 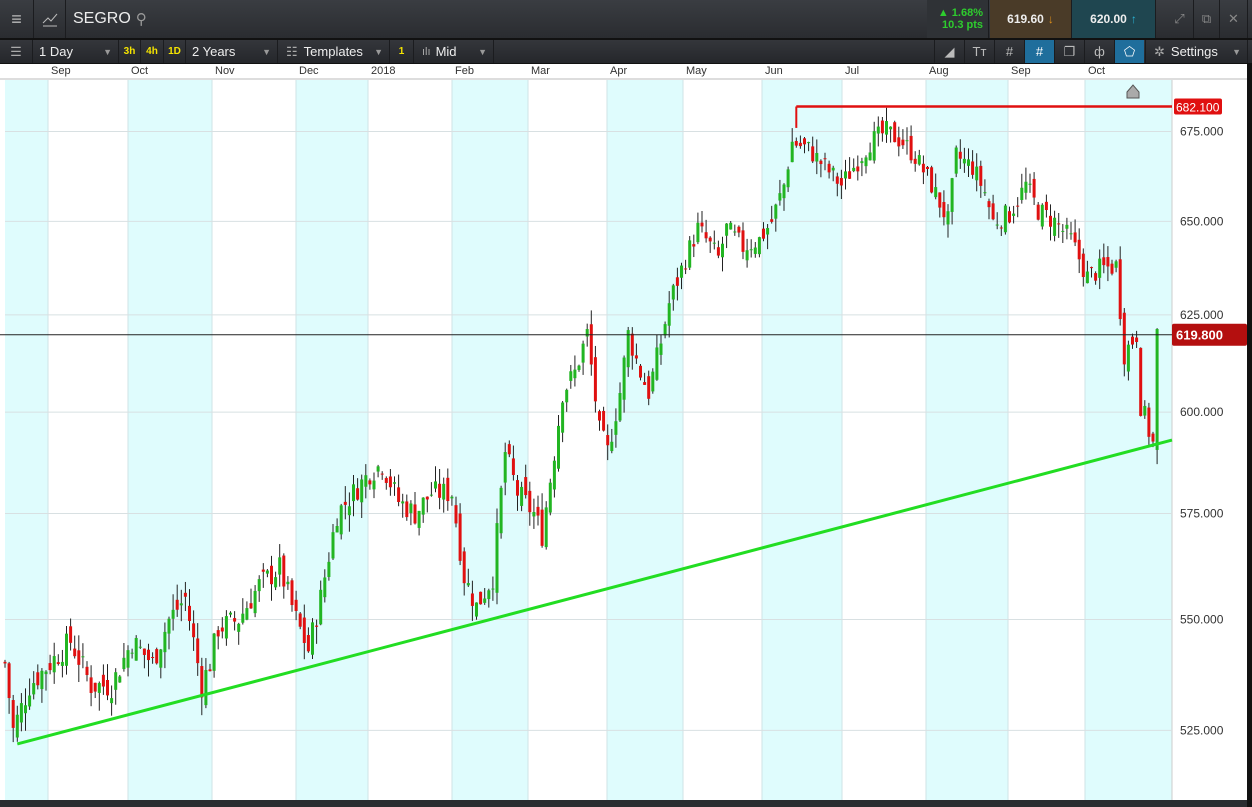 I want to click on resistance-label: 682.100, so click(x=1198, y=108).